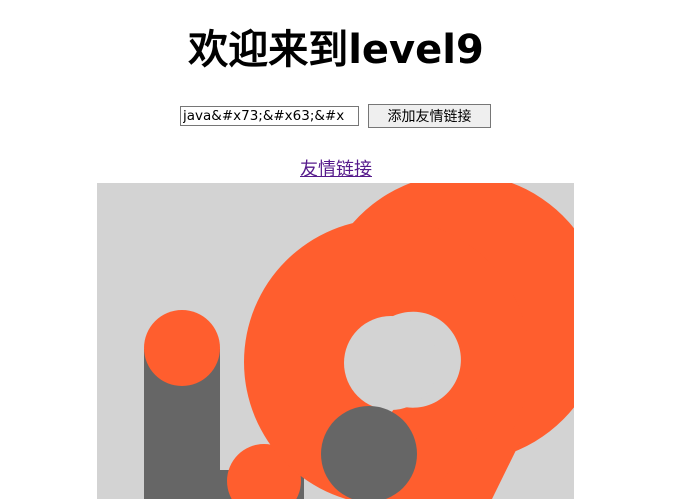 The width and height of the screenshot is (684, 499). Describe the element at coordinates (369, 452) in the screenshot. I see `logo-gray-ball` at that location.